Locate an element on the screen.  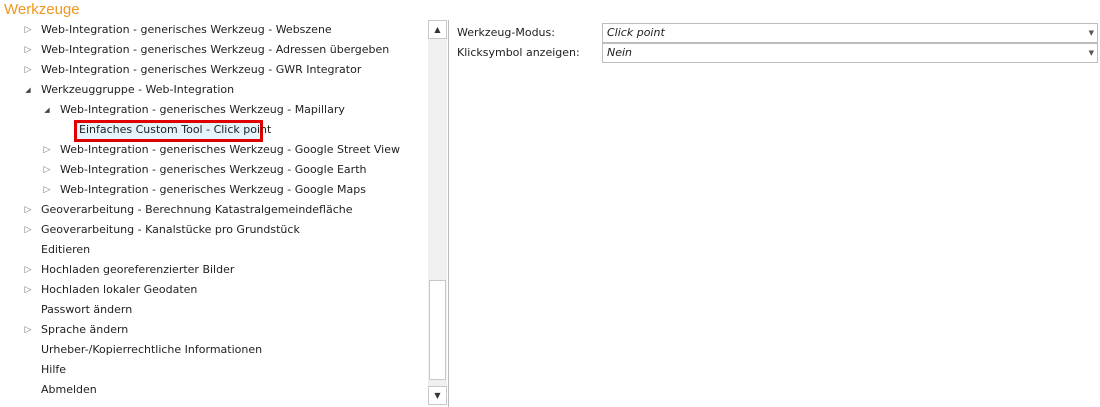
tree-item-label: Passwort ändern is located at coordinates (87, 309).